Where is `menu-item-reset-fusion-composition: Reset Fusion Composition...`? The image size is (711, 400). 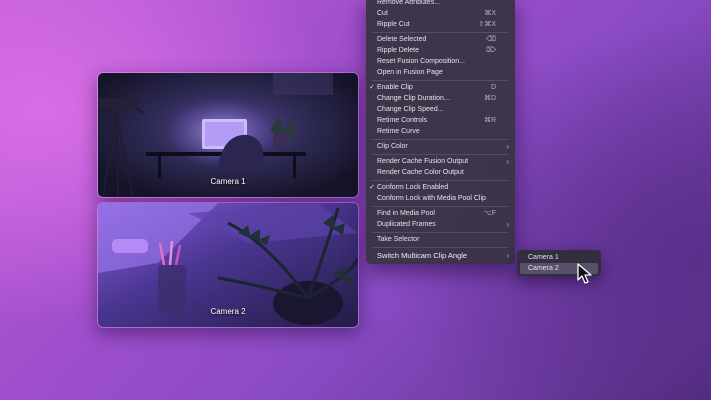 menu-item-reset-fusion-composition: Reset Fusion Composition... is located at coordinates (440, 61).